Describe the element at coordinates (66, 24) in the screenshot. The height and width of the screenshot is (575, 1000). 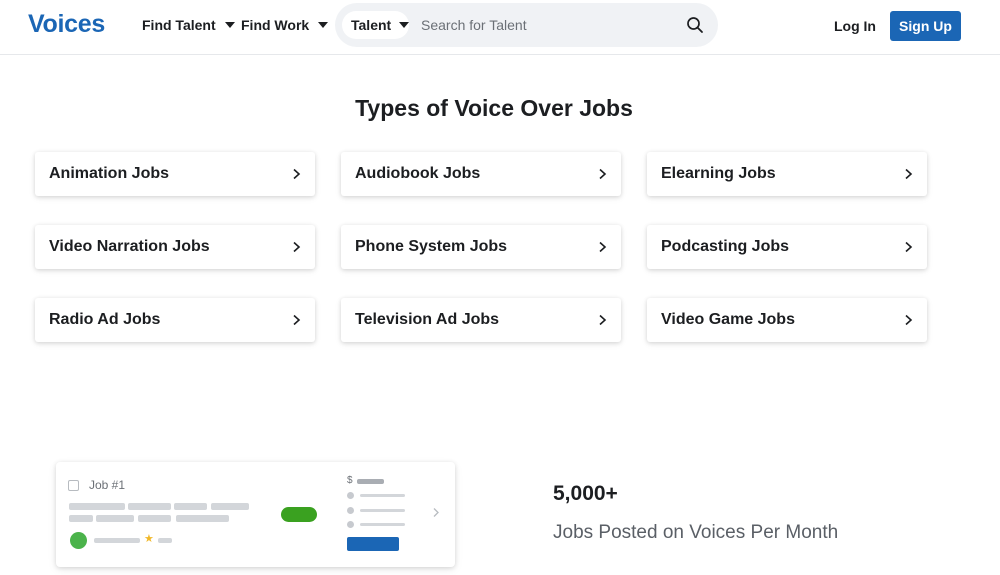
I see `voices-logo: Voices` at that location.